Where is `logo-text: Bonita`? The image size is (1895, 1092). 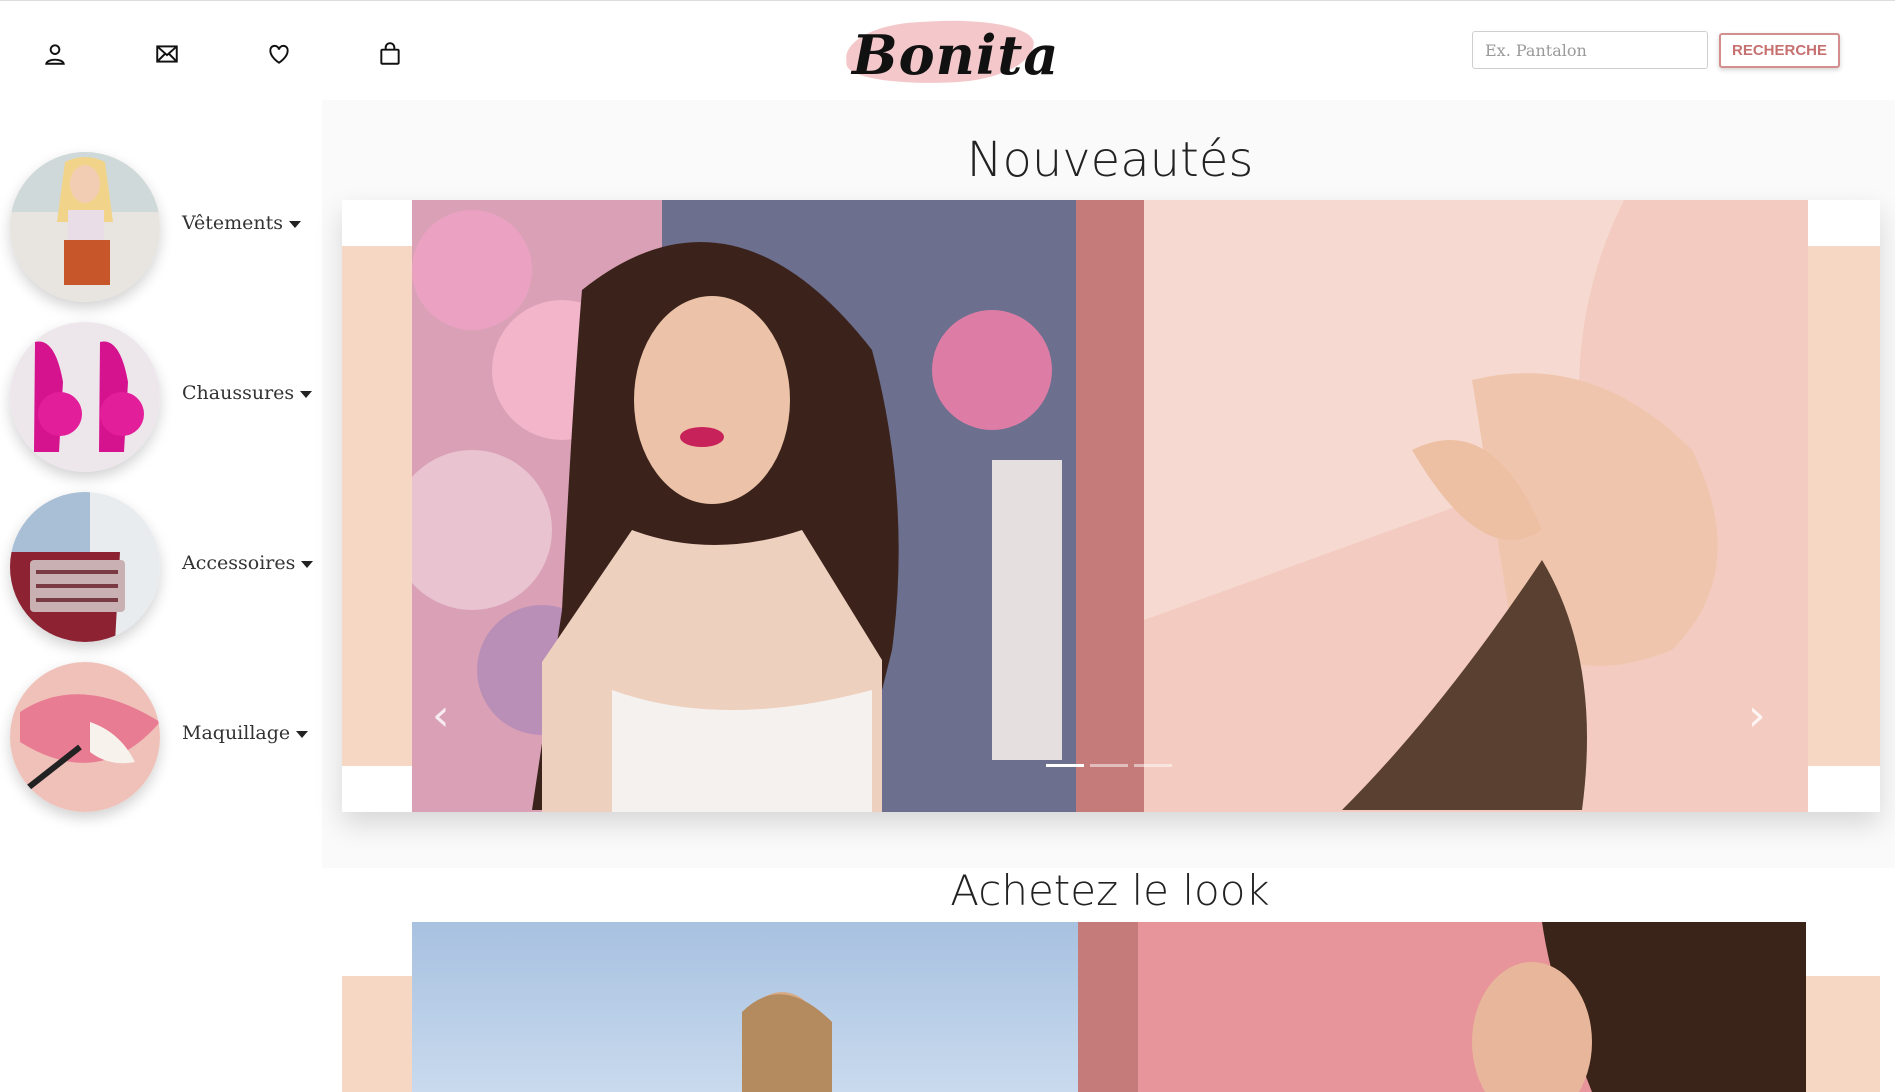
logo-text: Bonita is located at coordinates (956, 55).